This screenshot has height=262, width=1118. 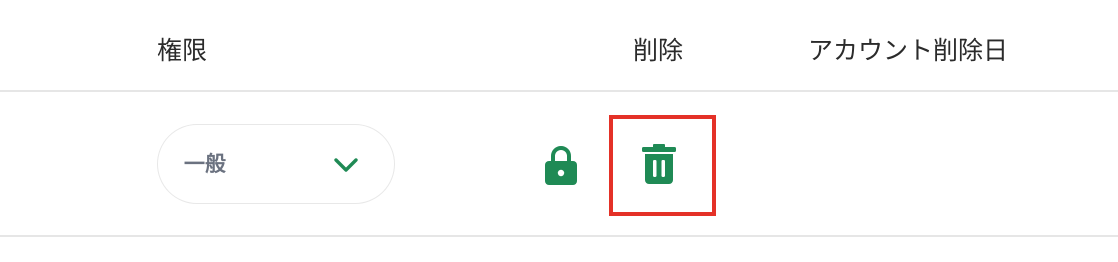 I want to click on column-header-account-deleted-date: アカウント削除日, so click(x=908, y=50).